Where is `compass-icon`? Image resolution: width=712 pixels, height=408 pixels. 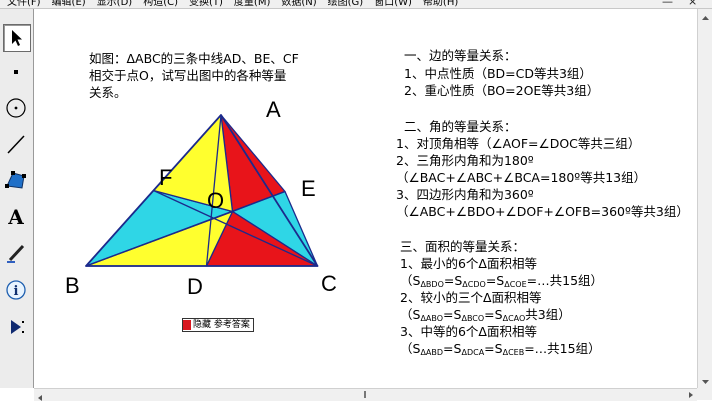
compass-icon is located at coordinates (16, 108).